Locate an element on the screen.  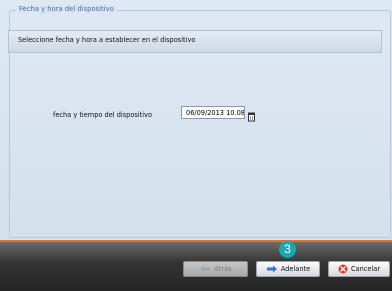
calendar-icon is located at coordinates (251, 114).